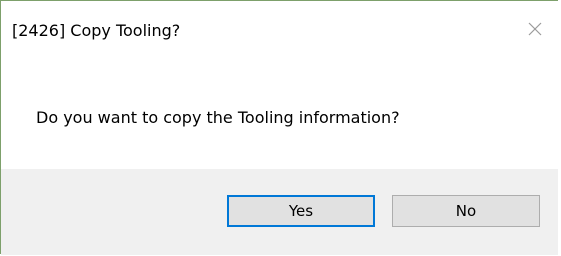 The width and height of the screenshot is (561, 256). I want to click on close-icon, so click(535, 30).